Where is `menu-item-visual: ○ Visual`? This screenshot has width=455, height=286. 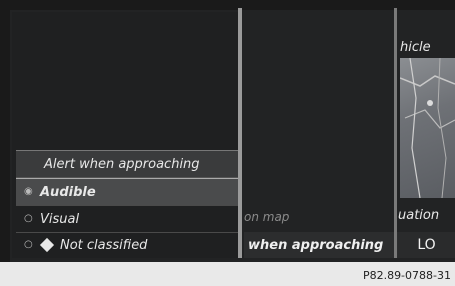
menu-item-visual: ○ Visual is located at coordinates (127, 219).